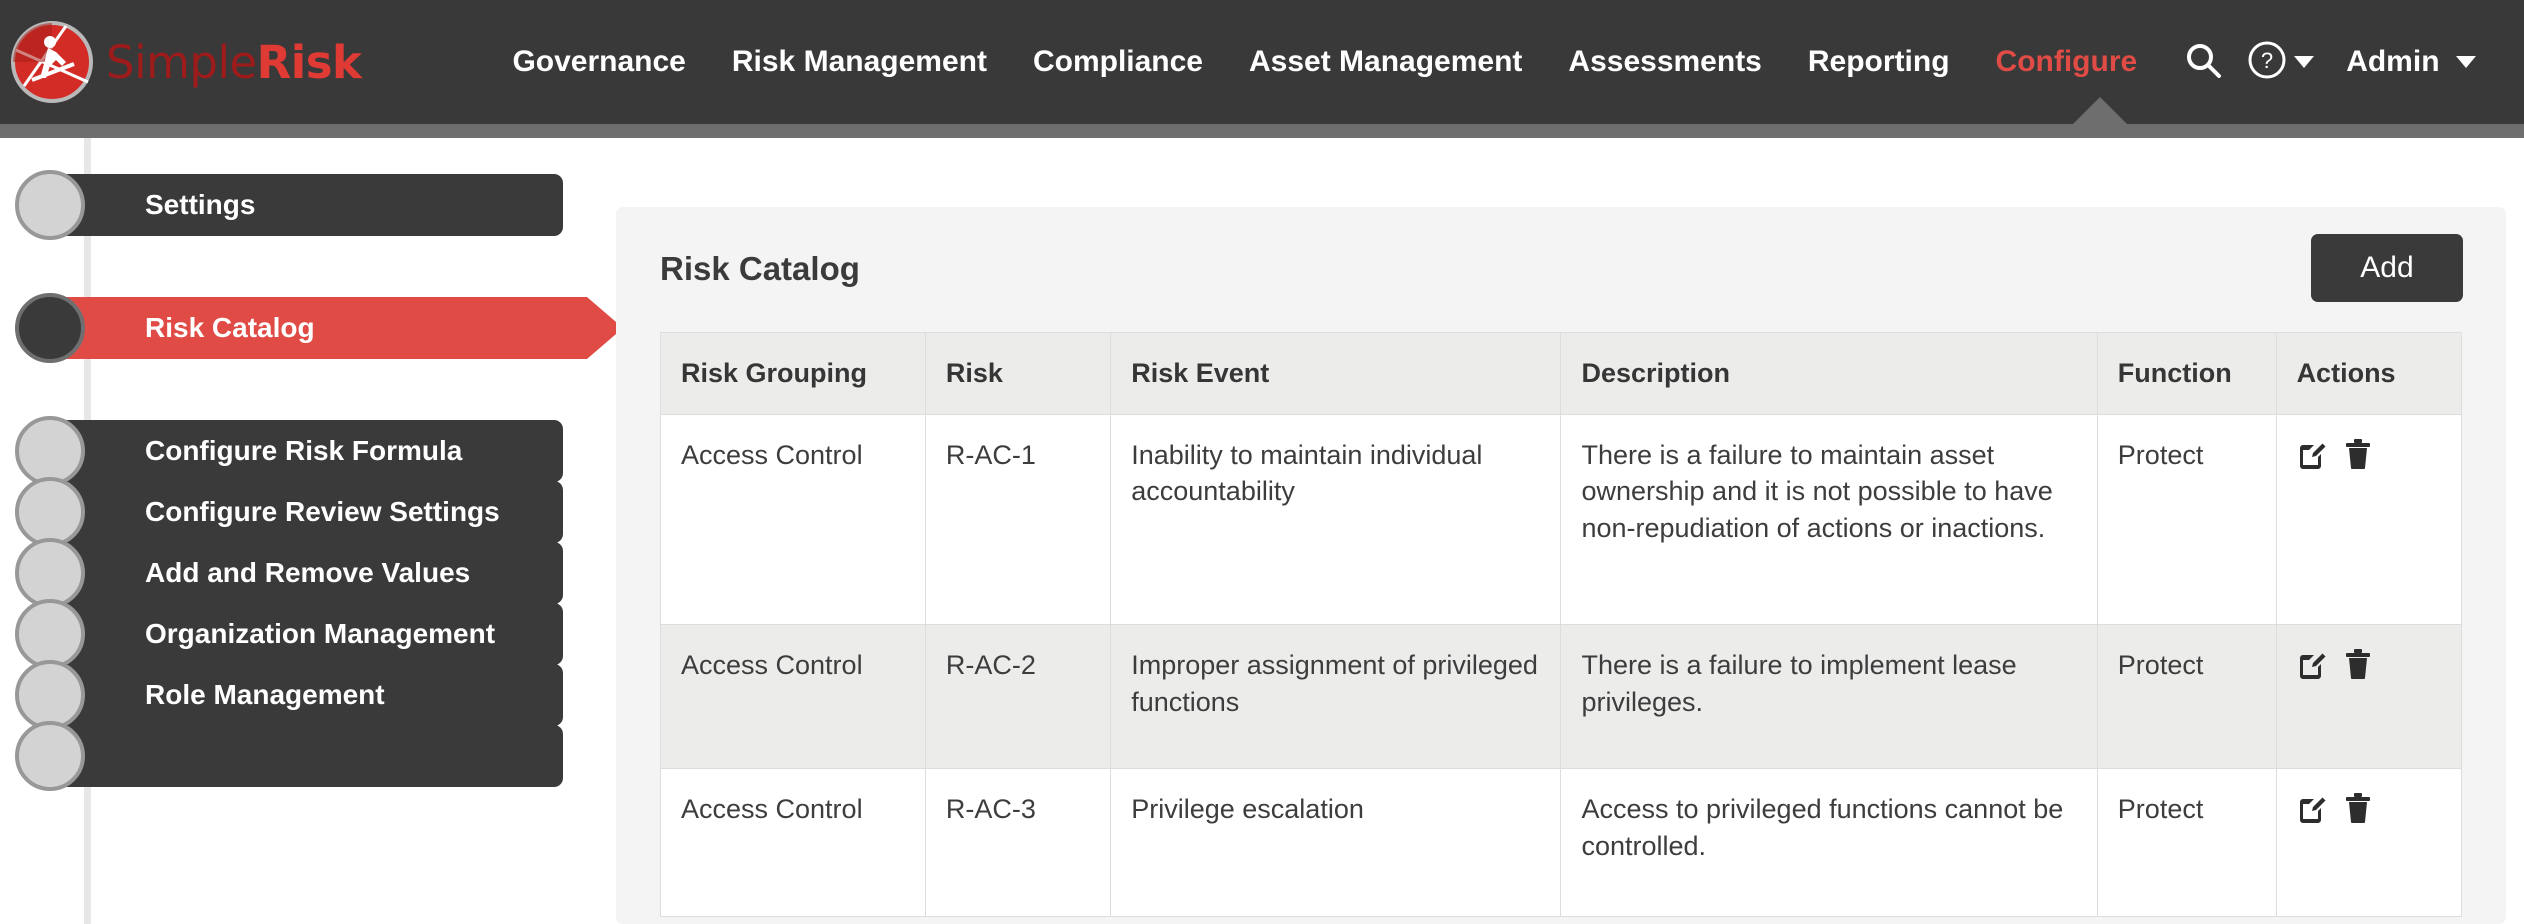 This screenshot has width=2524, height=924. Describe the element at coordinates (1018, 373) in the screenshot. I see `column-header-risk: Risk` at that location.